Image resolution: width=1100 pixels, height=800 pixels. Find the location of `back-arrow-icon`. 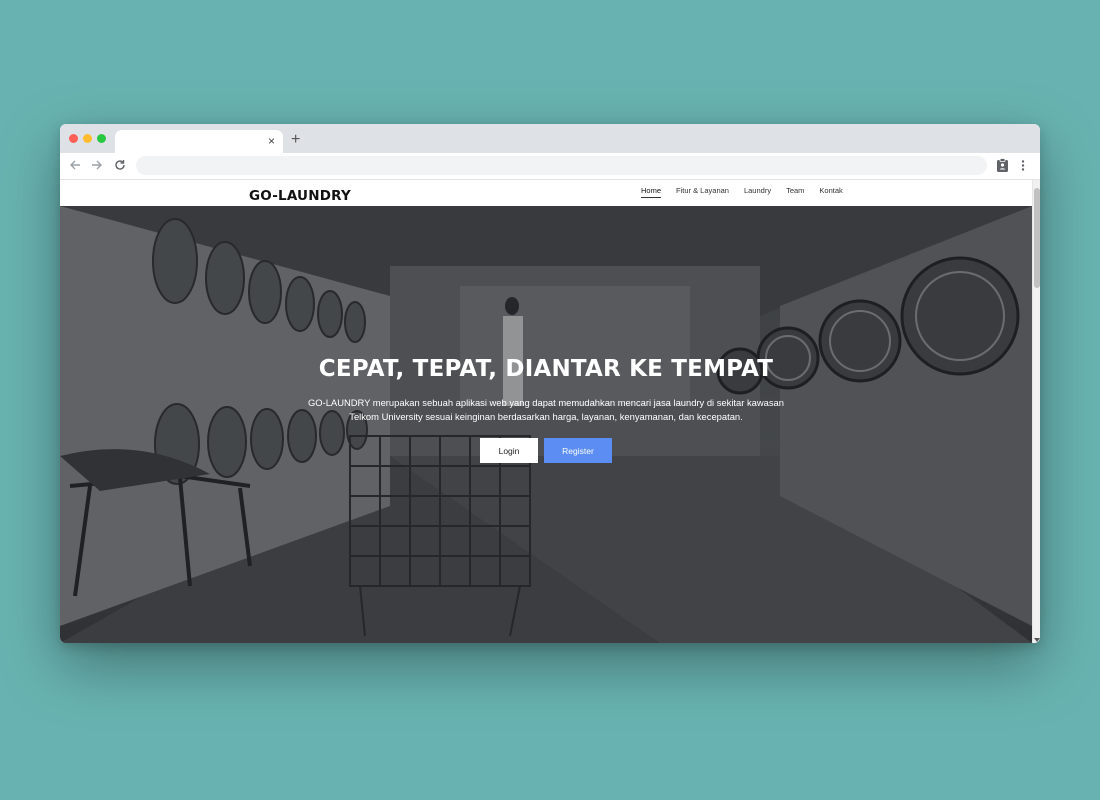

back-arrow-icon is located at coordinates (75, 165).